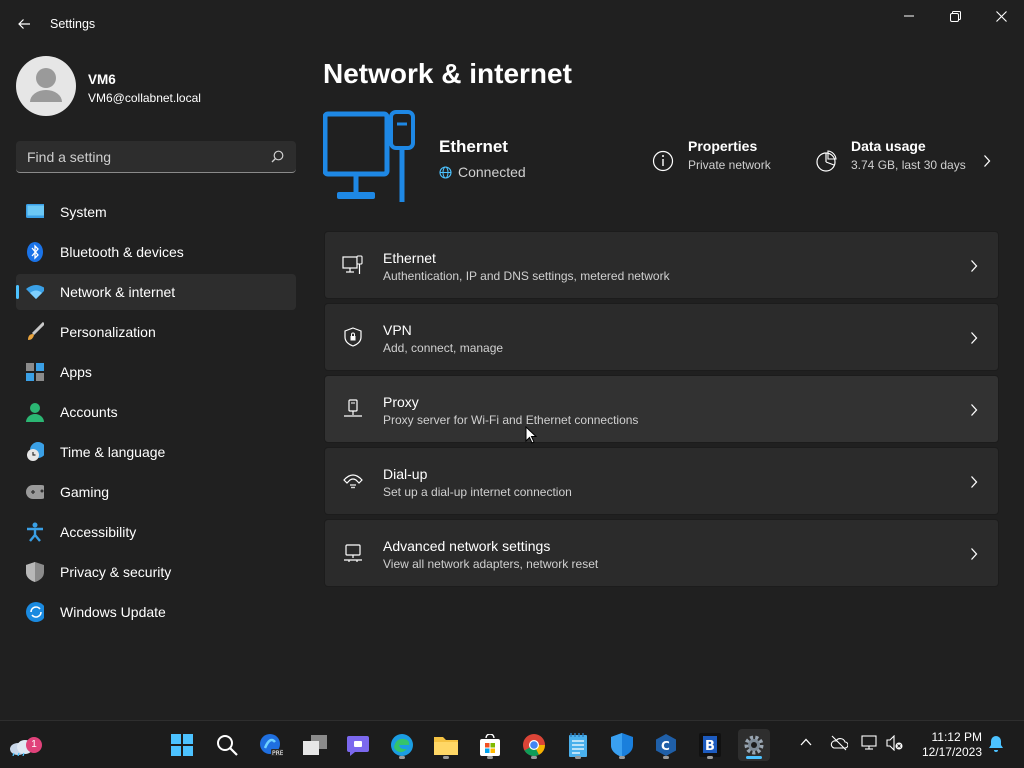 The width and height of the screenshot is (1024, 768). What do you see at coordinates (353, 337) in the screenshot?
I see `vpn-shield-icon` at bounding box center [353, 337].